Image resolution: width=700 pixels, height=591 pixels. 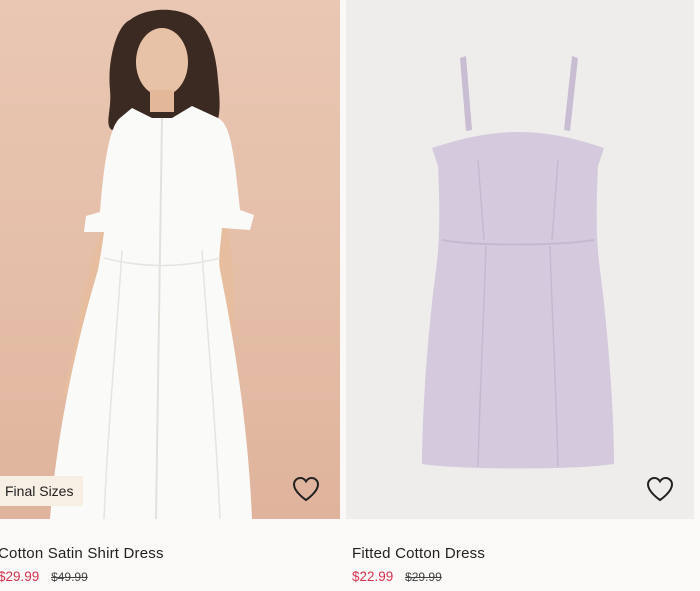 What do you see at coordinates (423, 577) in the screenshot?
I see `original-price: $29.99` at bounding box center [423, 577].